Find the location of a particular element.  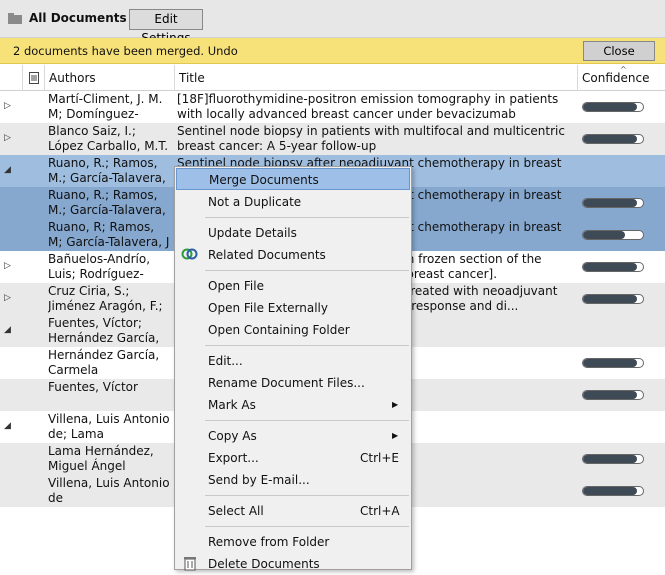

menu-label: Open File Externally is located at coordinates (268, 308).